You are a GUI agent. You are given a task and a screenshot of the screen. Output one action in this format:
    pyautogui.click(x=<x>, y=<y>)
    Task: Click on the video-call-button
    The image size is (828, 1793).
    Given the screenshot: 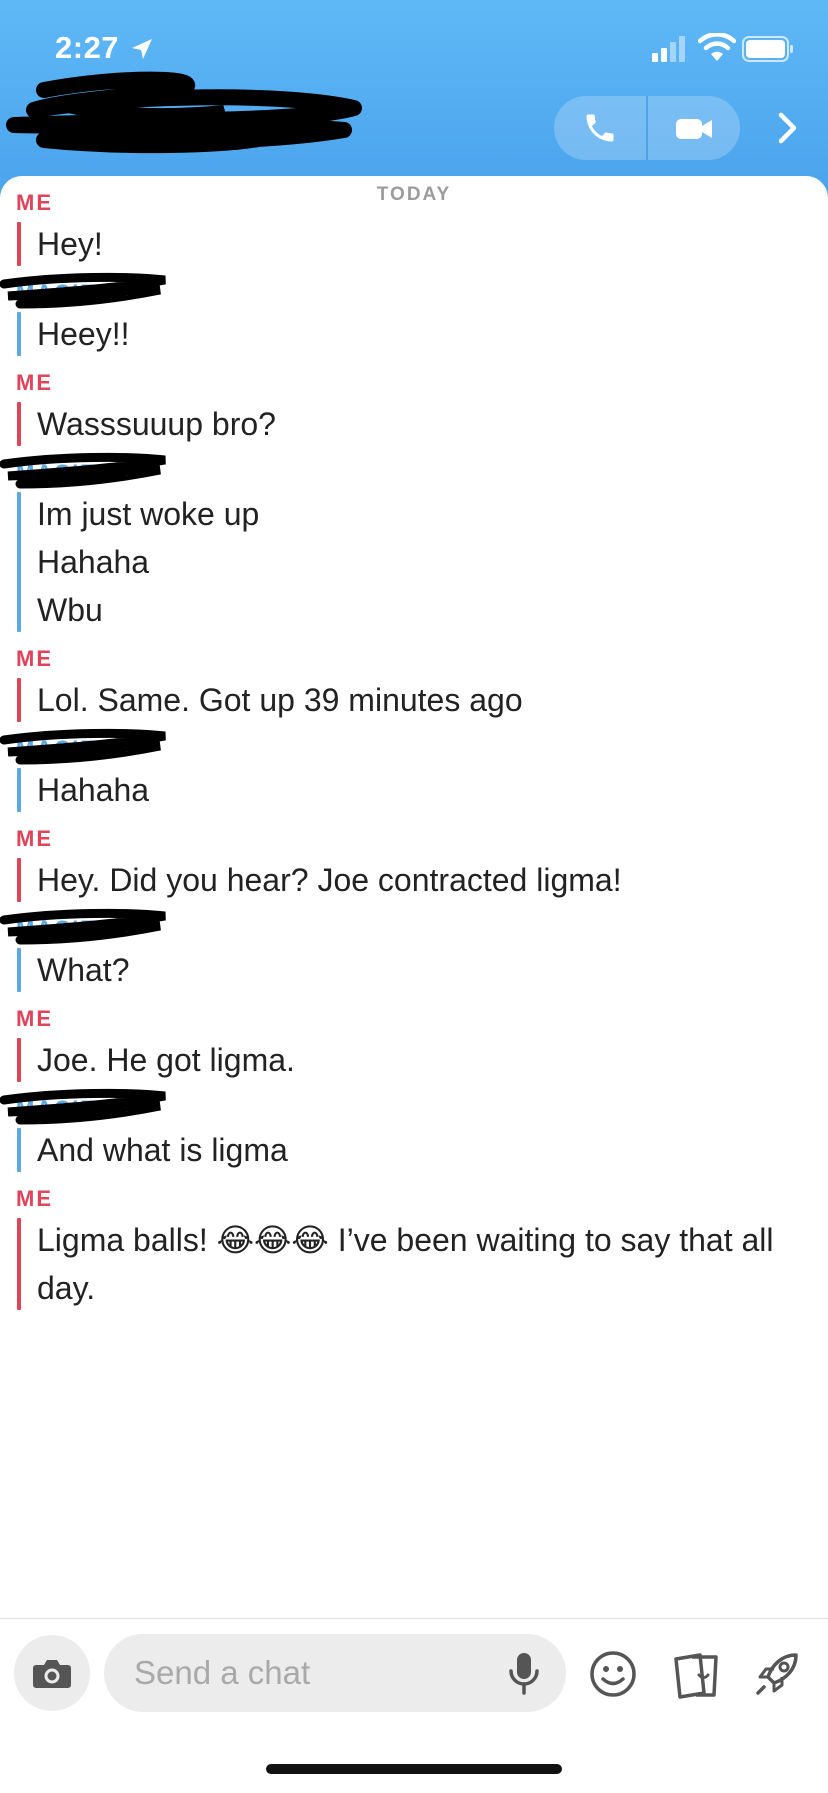 What is the action you would take?
    pyautogui.click(x=694, y=128)
    